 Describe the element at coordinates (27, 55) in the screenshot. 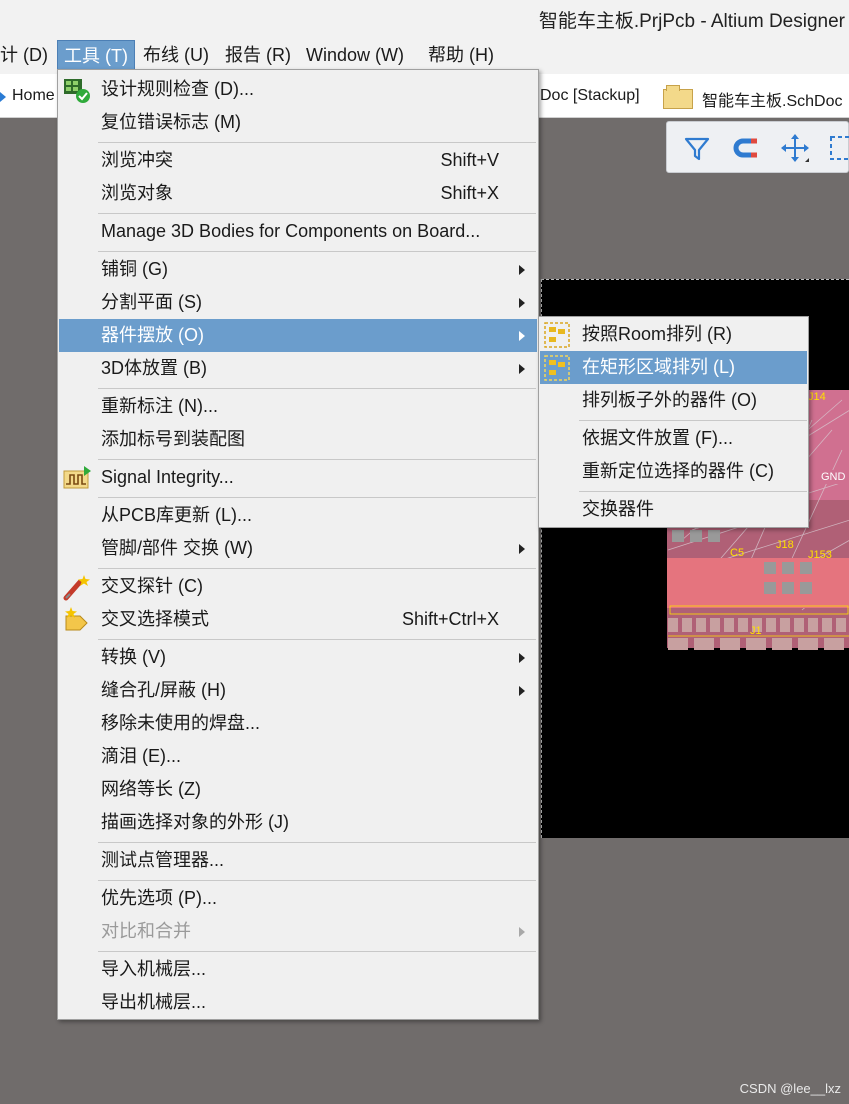

I see `menu-design: 计 (D)` at that location.